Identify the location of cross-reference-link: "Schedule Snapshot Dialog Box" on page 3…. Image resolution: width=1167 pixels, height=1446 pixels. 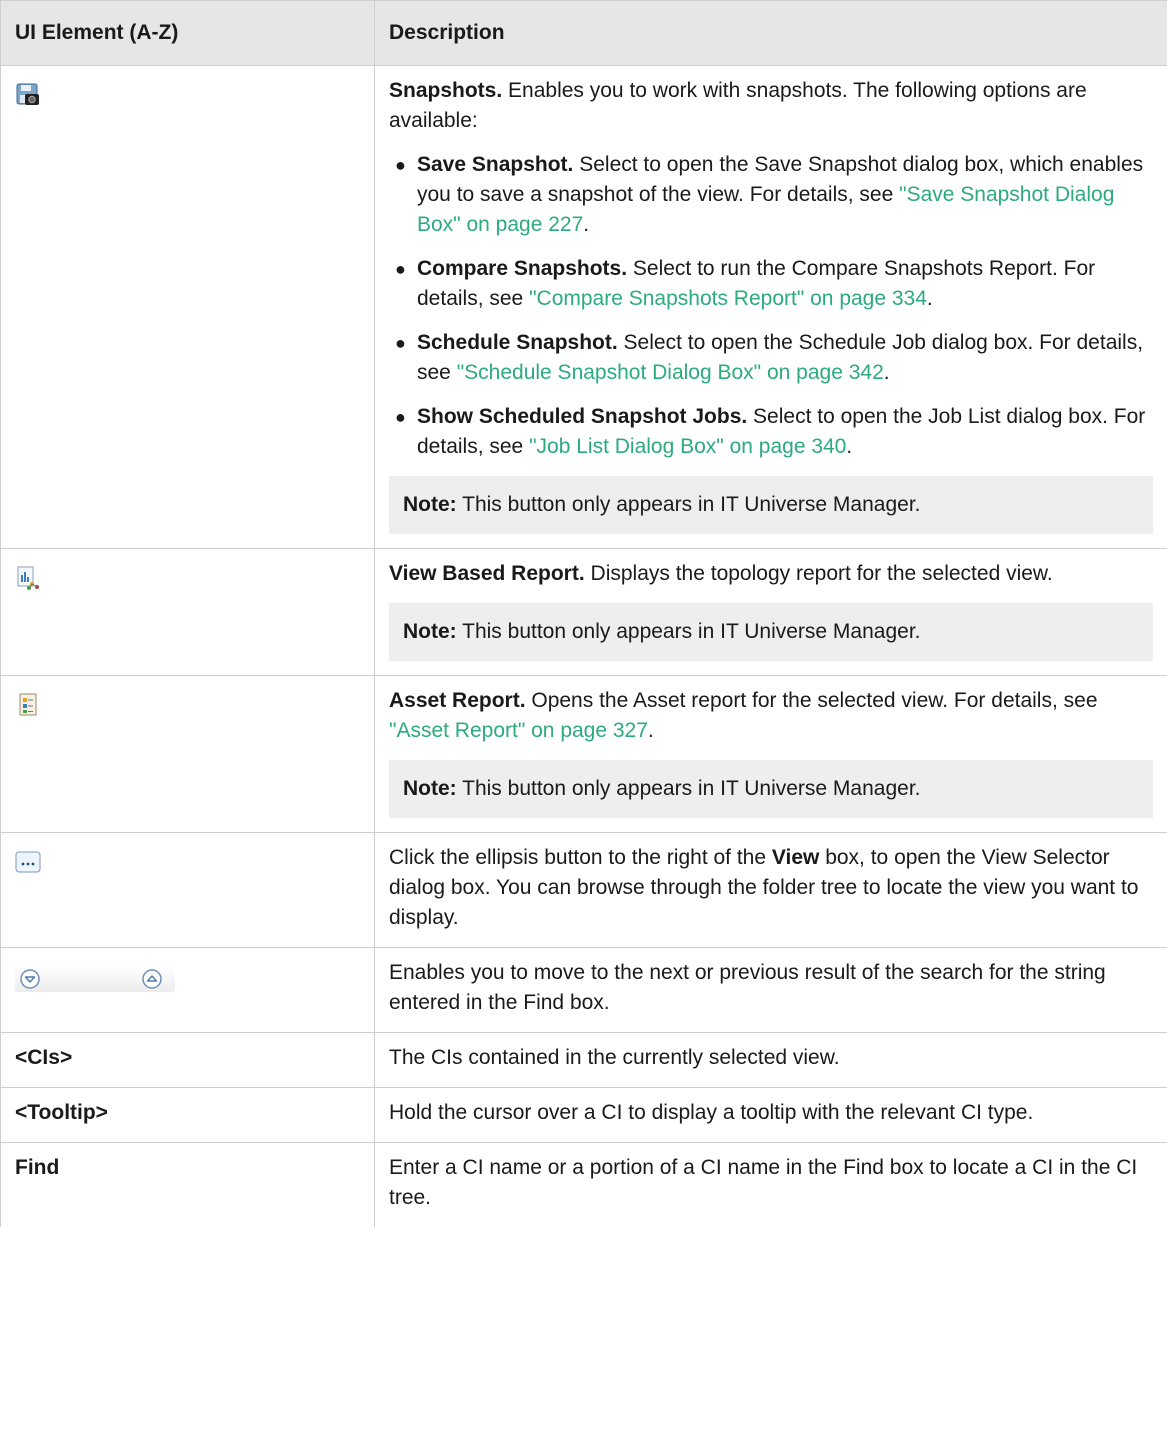
(670, 372).